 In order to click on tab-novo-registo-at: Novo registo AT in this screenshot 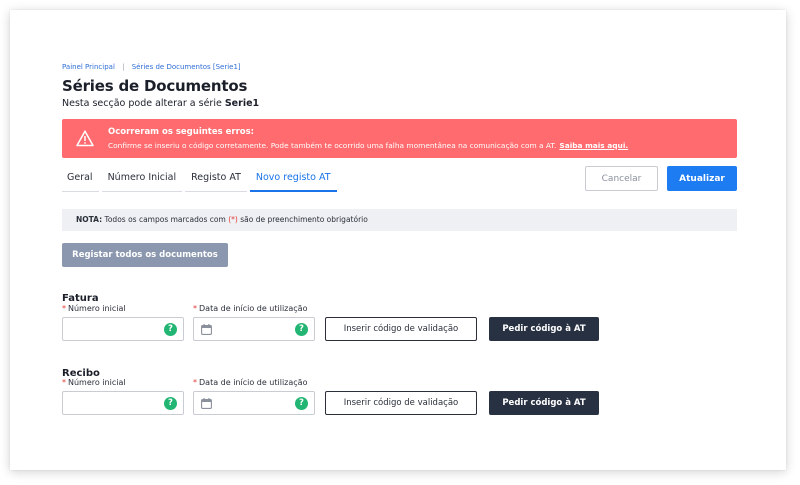, I will do `click(293, 181)`.